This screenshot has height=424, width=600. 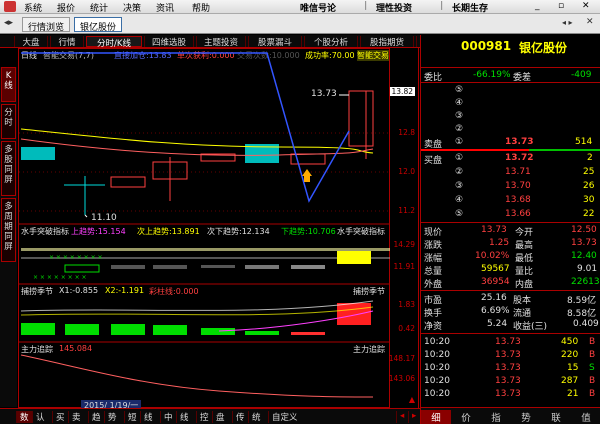 I want to click on stat-value: 12.50, so click(x=584, y=230).